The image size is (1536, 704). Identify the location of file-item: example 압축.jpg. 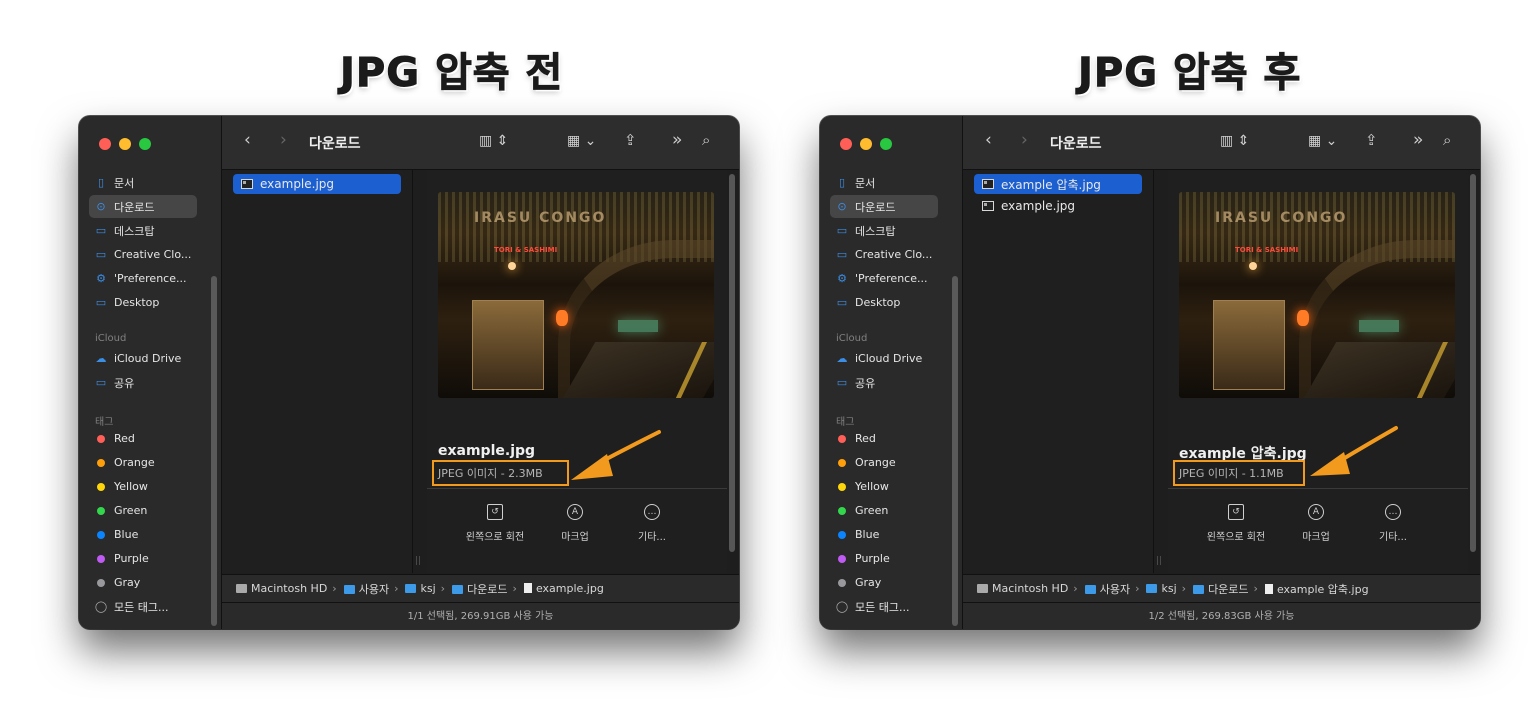
(1058, 184).